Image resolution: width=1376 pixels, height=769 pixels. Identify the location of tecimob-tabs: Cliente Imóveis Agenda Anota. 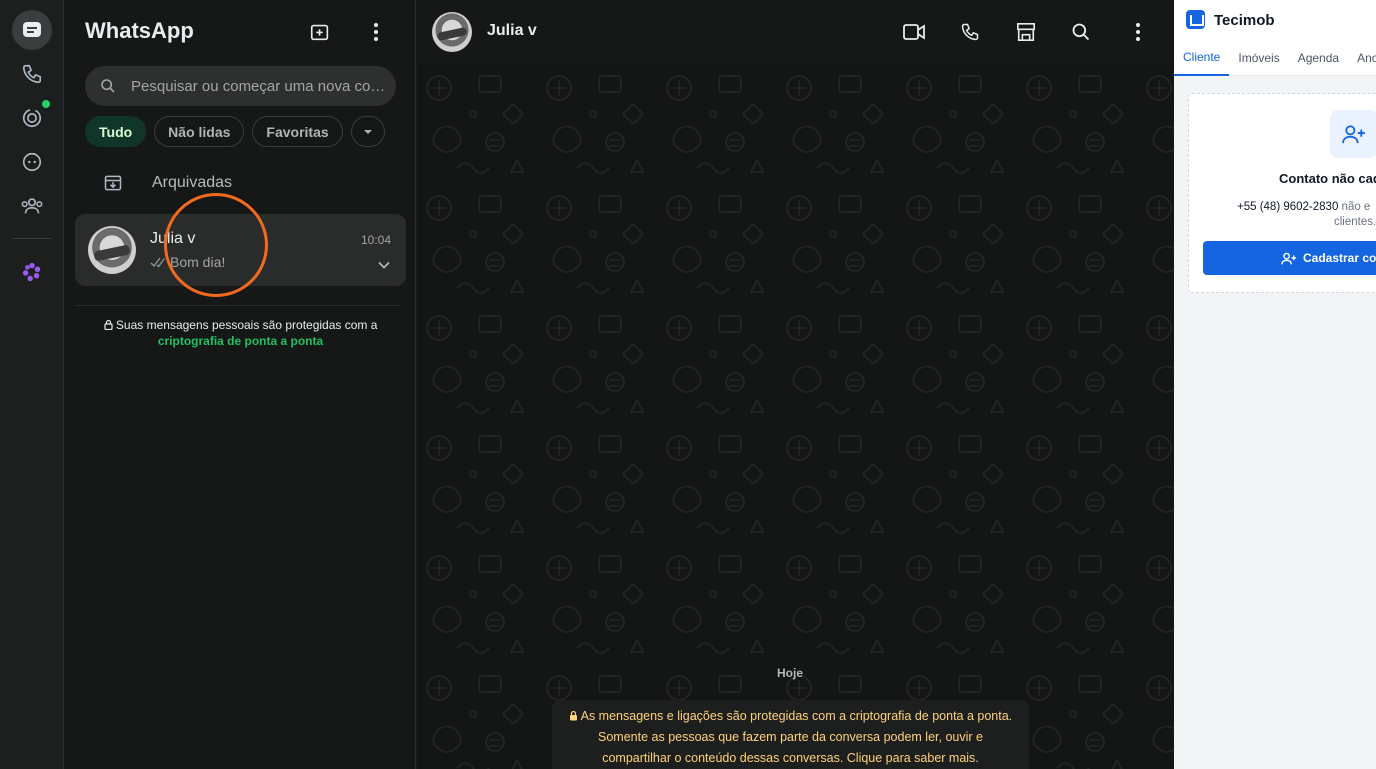
(1275, 58).